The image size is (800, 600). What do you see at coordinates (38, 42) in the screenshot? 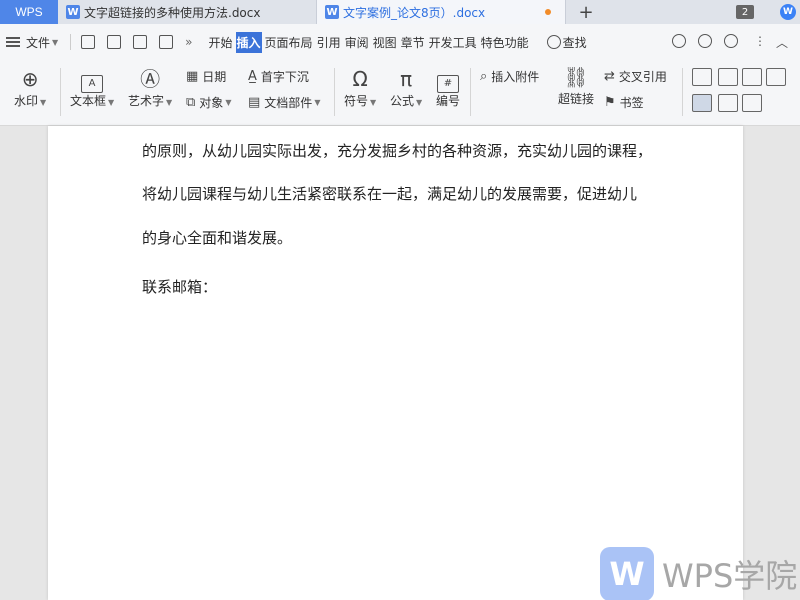
I see `file-menu-label: 文件` at bounding box center [38, 42].